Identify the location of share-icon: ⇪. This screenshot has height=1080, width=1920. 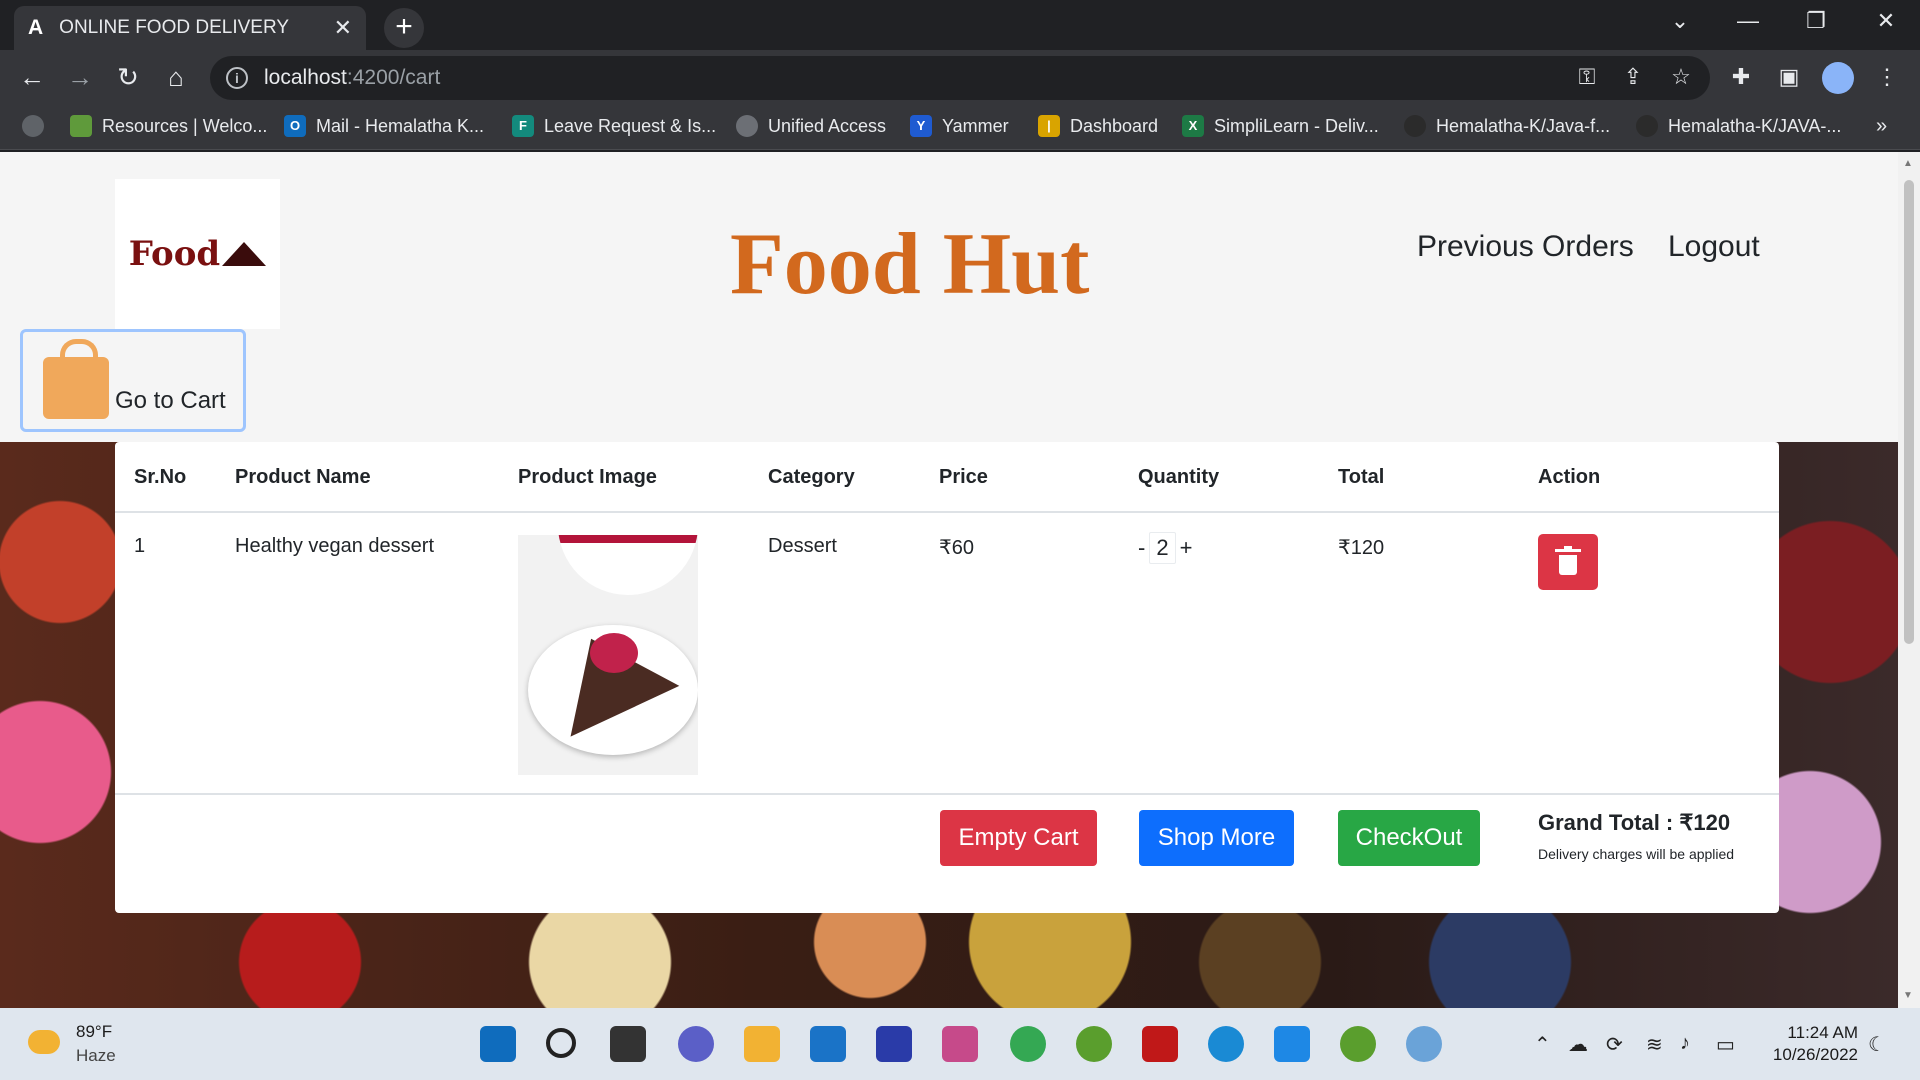
(1633, 77).